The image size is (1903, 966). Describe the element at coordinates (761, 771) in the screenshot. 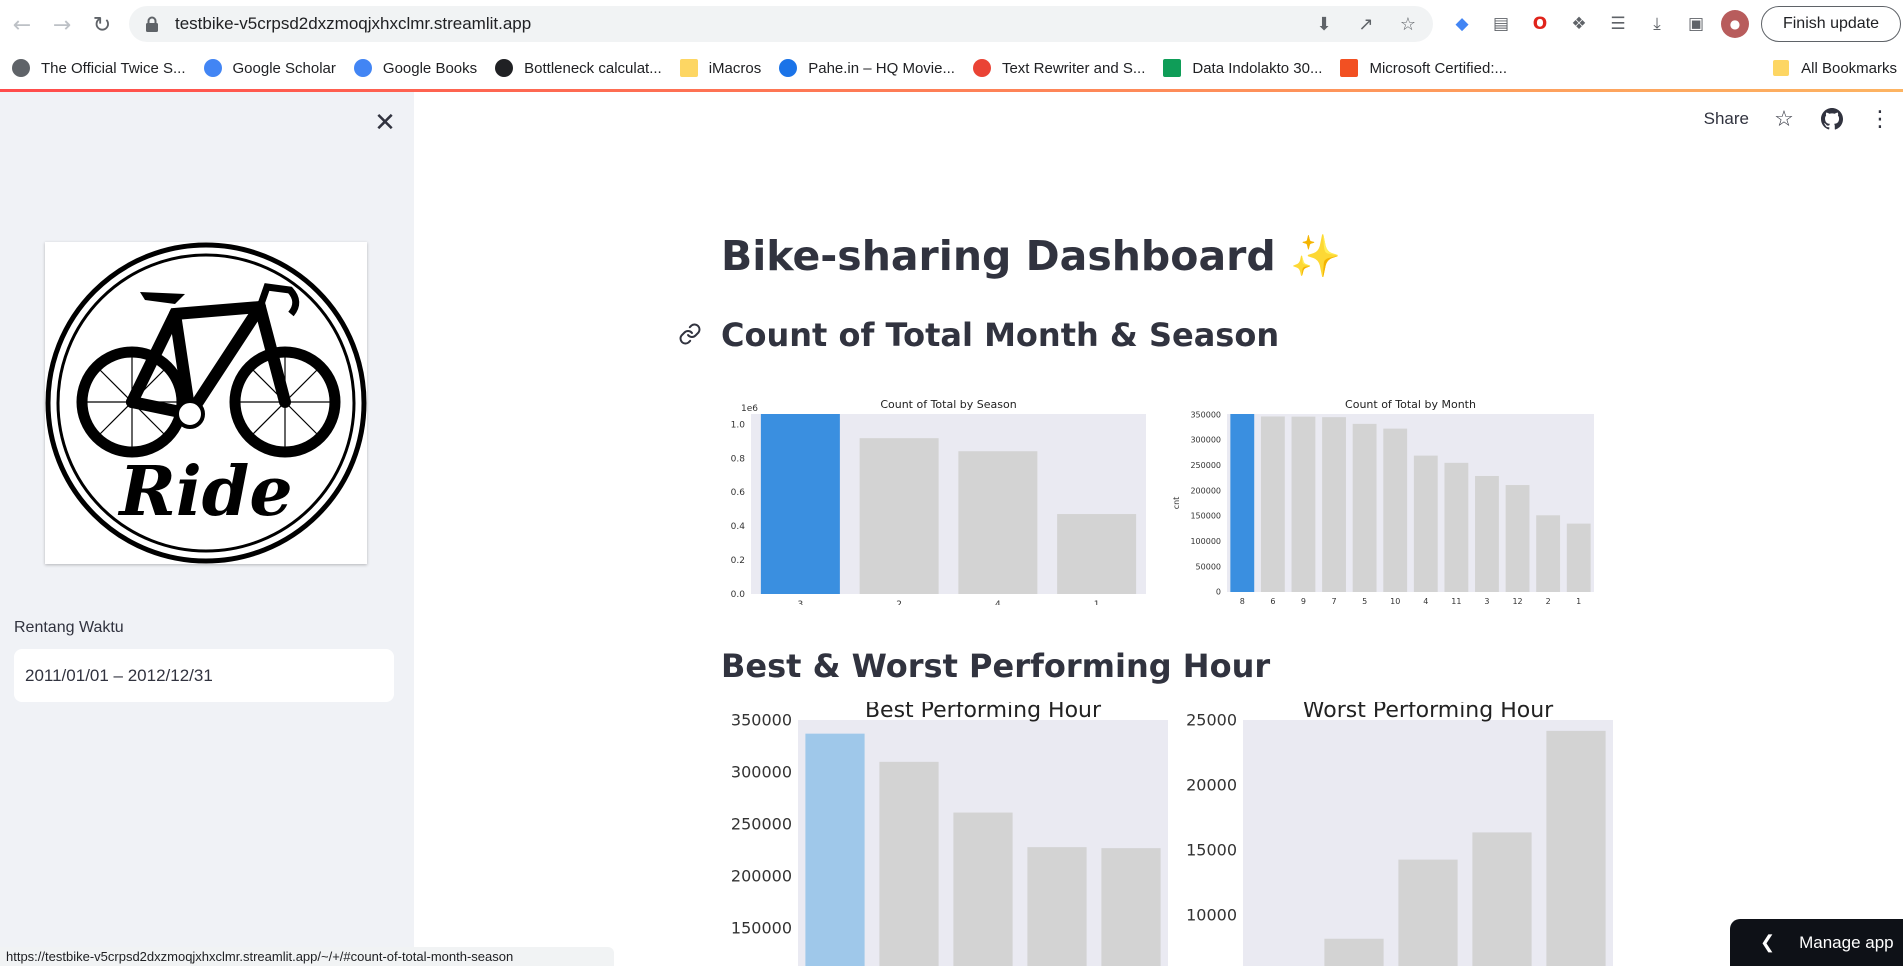

I see `y-tick-label: 300000` at that location.